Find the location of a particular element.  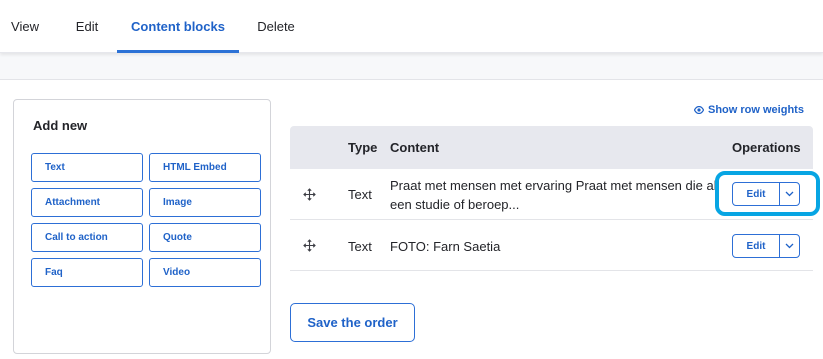

eye-icon is located at coordinates (699, 110).